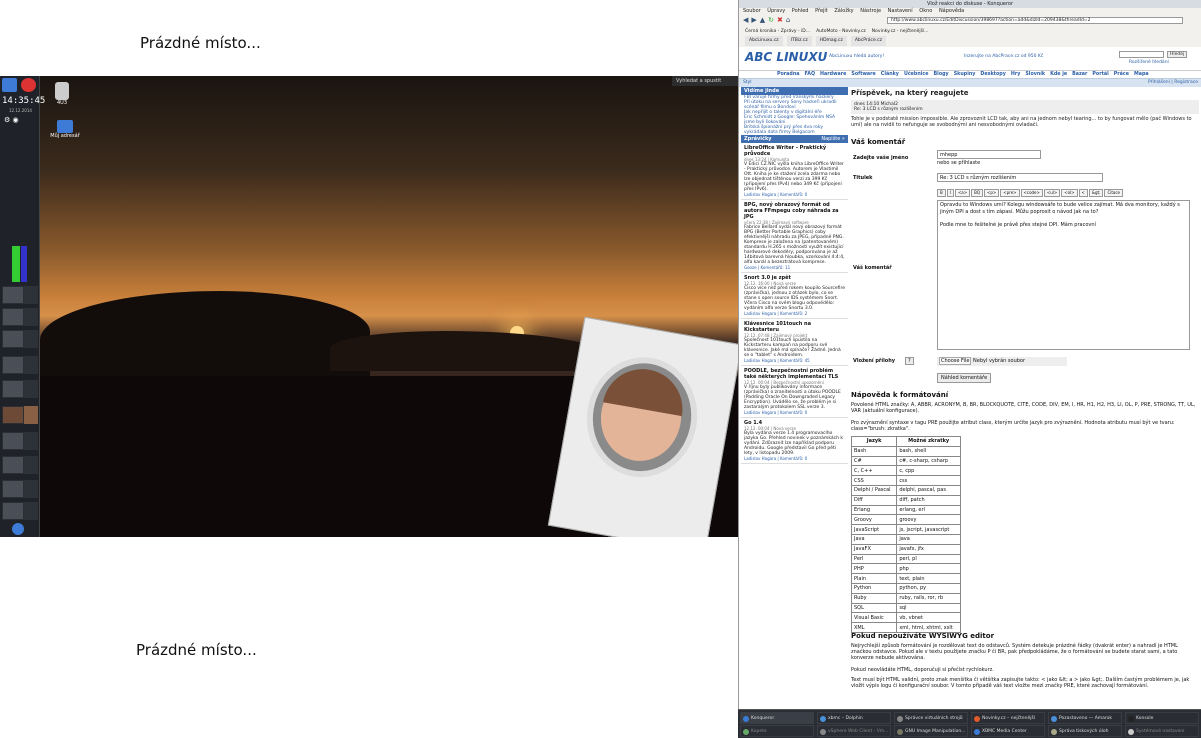 The width and height of the screenshot is (1201, 738). Describe the element at coordinates (950, 193) in the screenshot. I see `italic-button: I` at that location.